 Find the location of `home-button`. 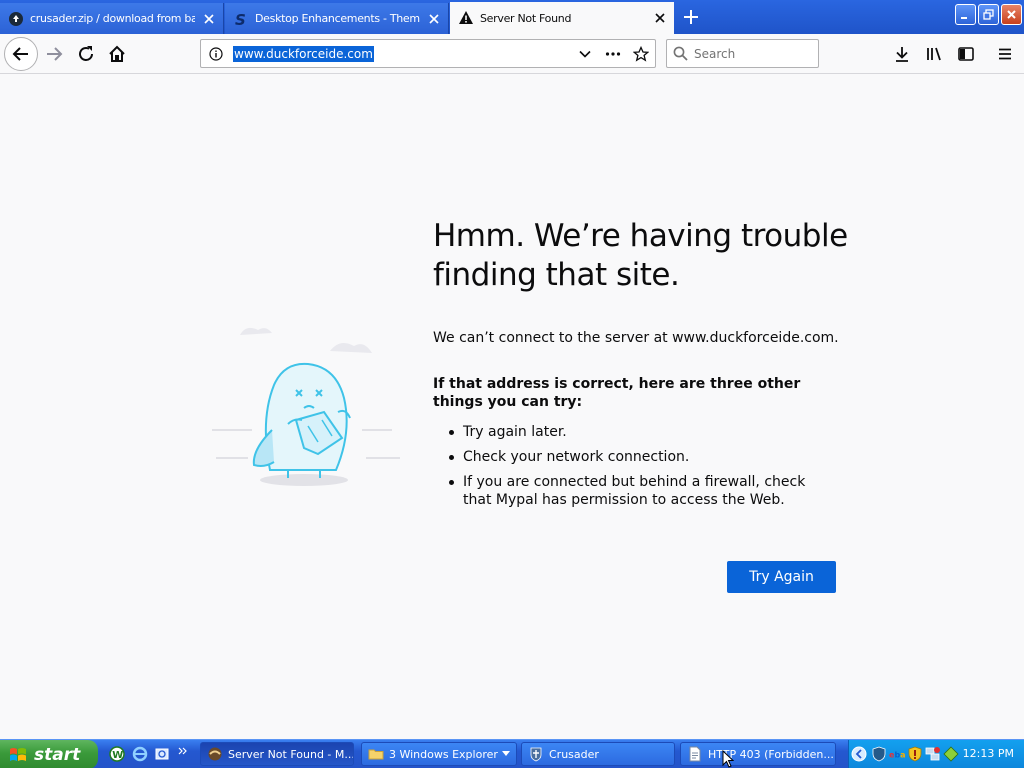

home-button is located at coordinates (117, 54).